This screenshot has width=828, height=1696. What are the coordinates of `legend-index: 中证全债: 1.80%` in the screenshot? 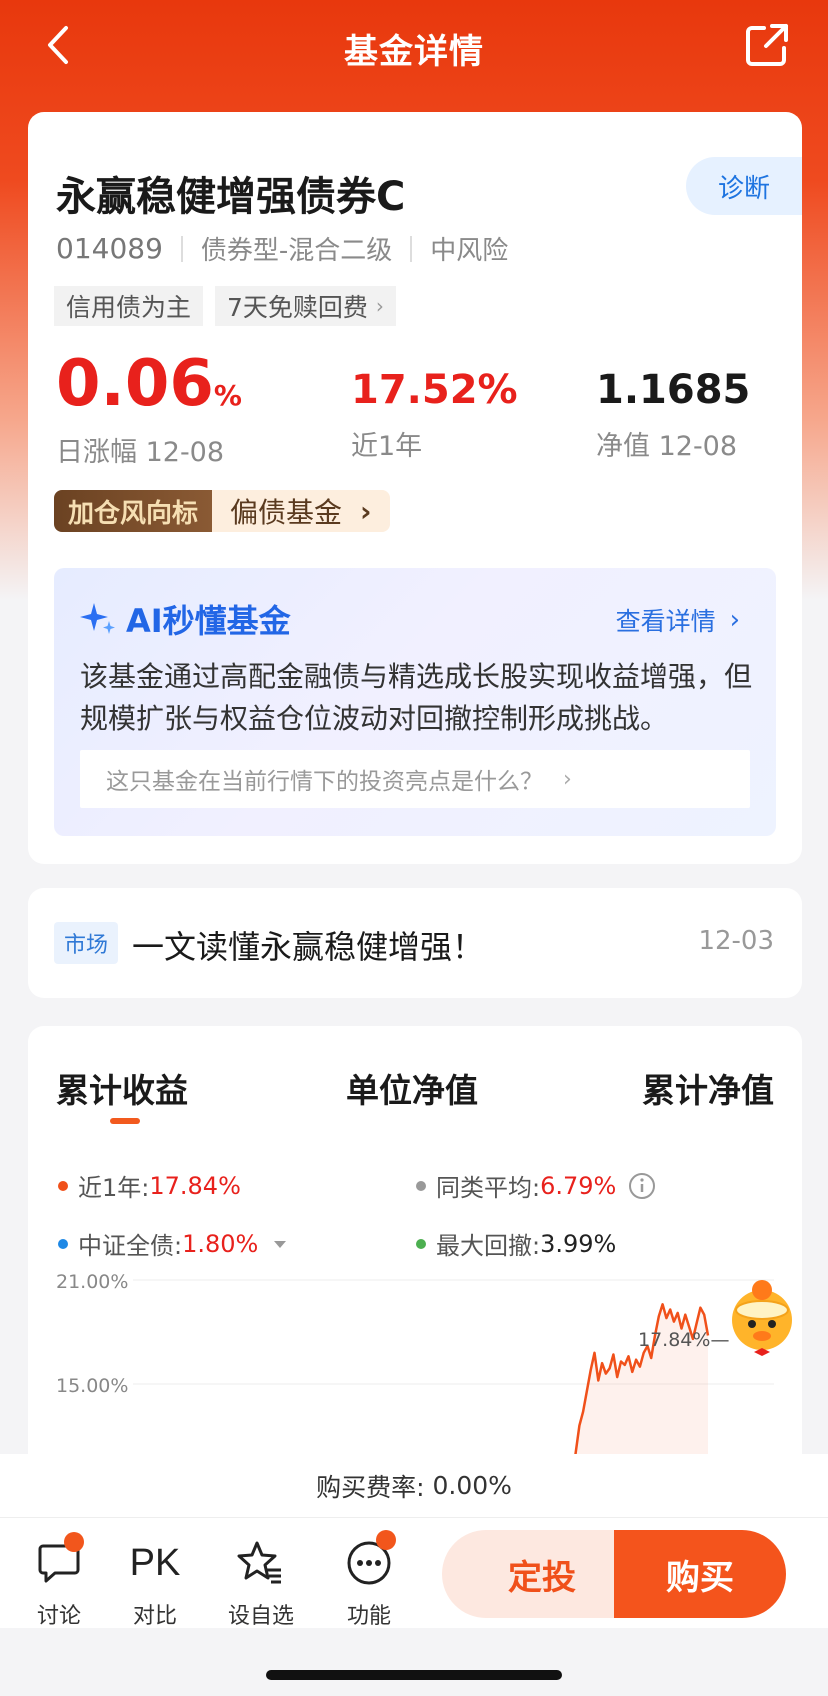 It's located at (173, 1243).